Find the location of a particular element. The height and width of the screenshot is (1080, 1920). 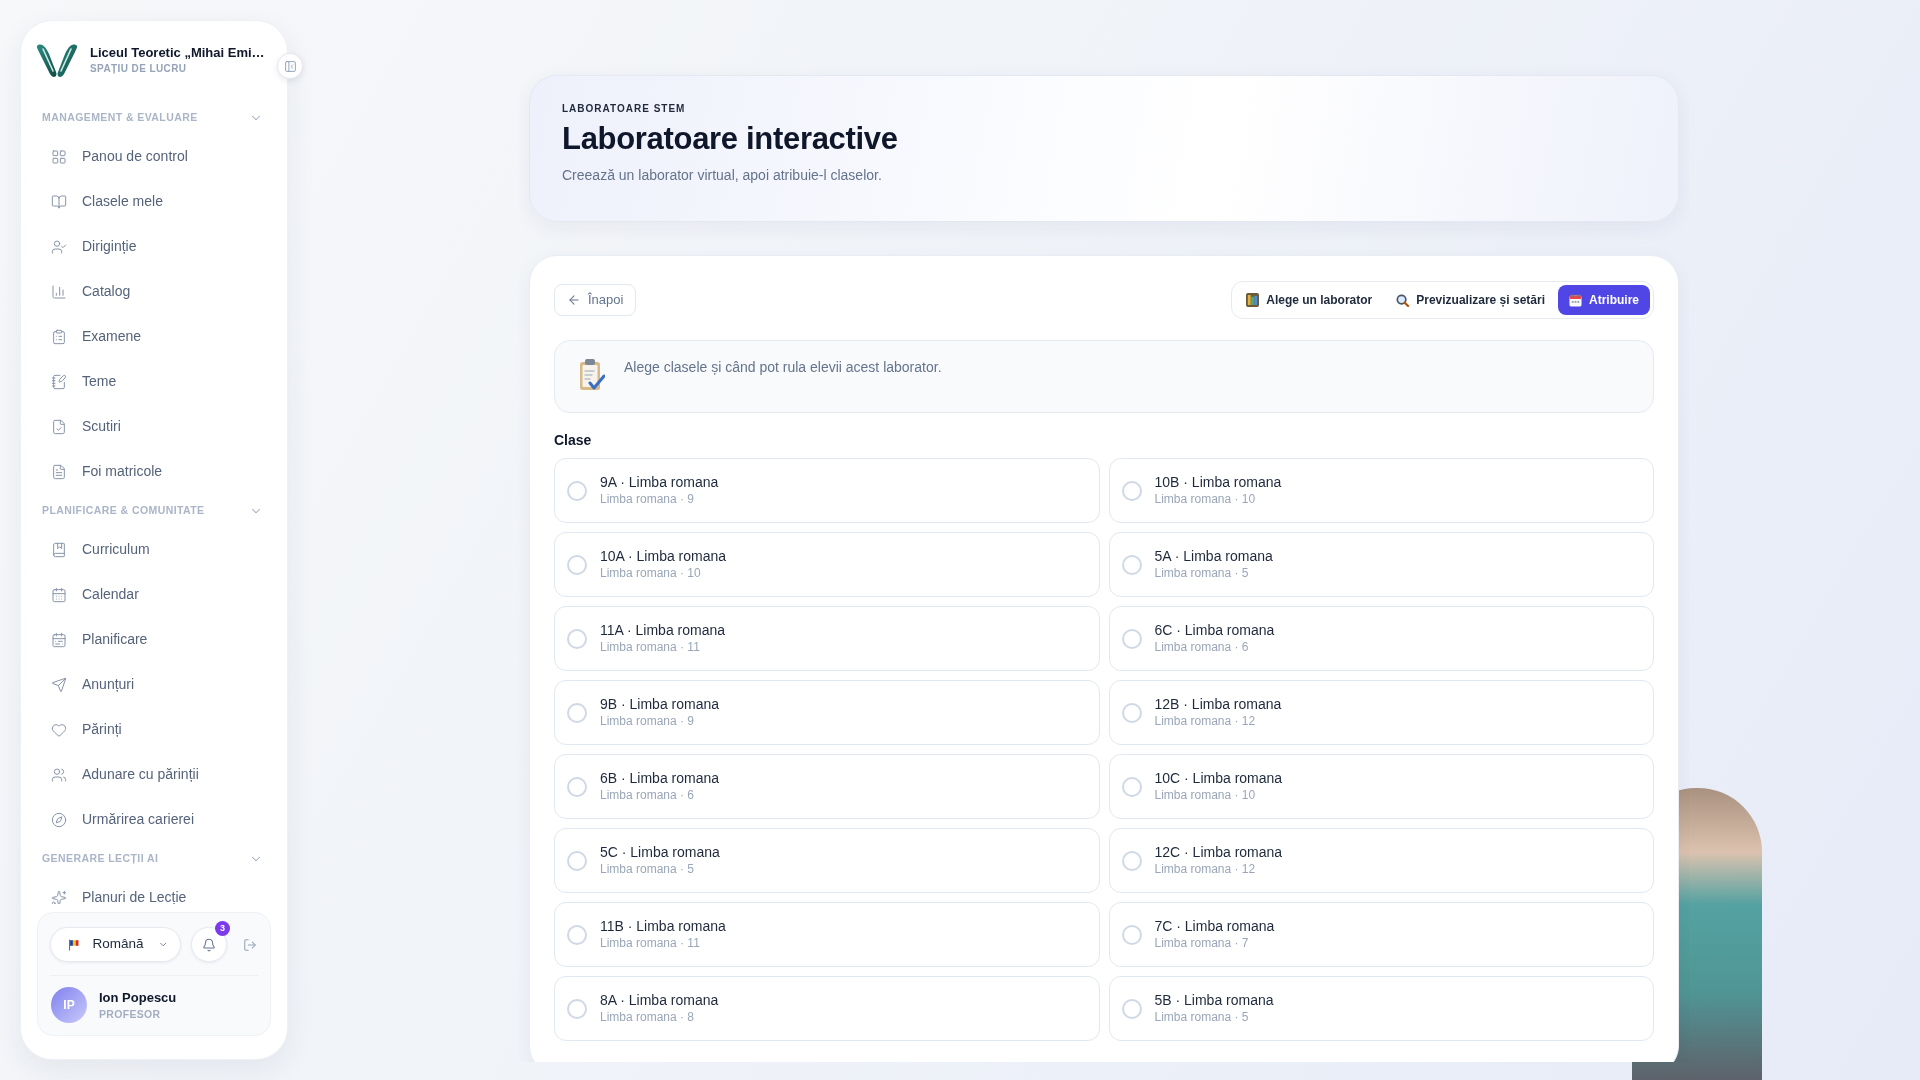

page-eyebrow: LABORATOARE STEM is located at coordinates (624, 109).